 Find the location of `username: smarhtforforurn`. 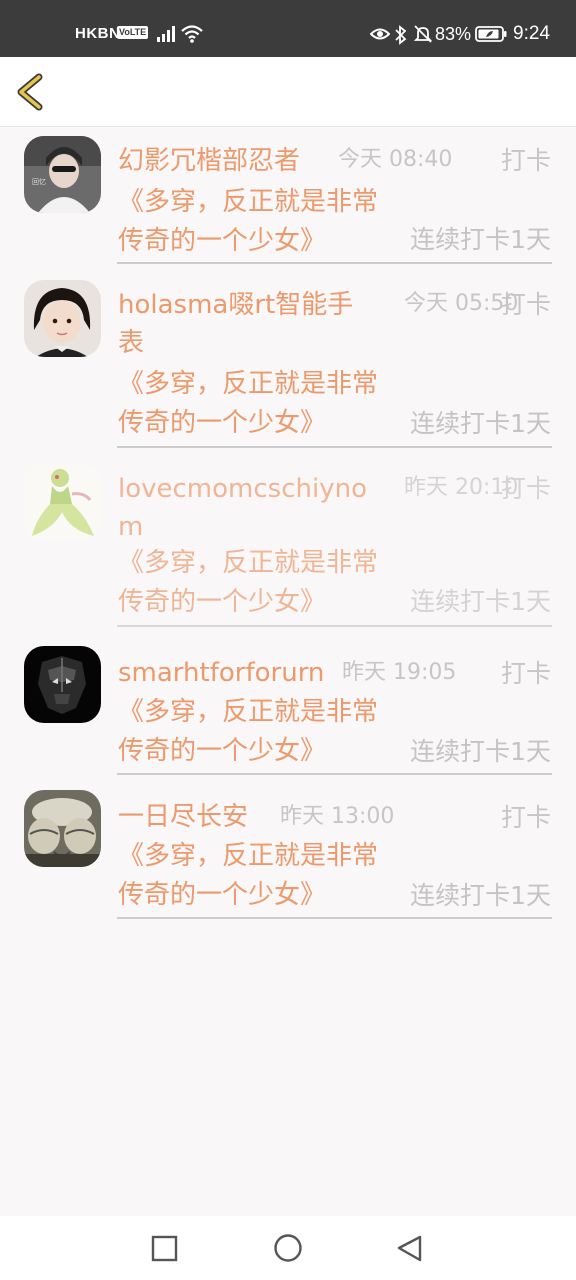

username: smarhtforforurn is located at coordinates (233, 673).